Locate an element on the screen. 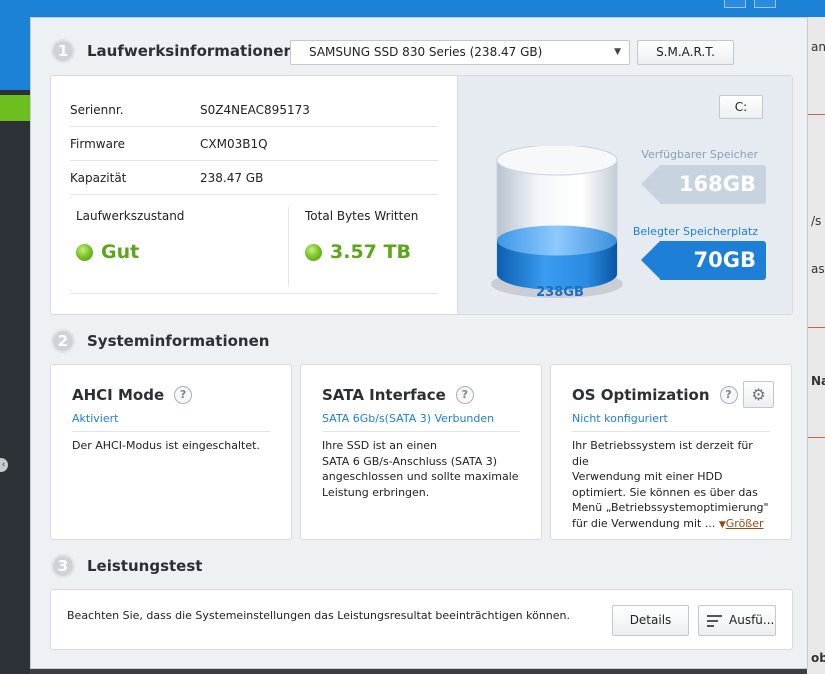 The height and width of the screenshot is (674, 825). more-link: Größer is located at coordinates (745, 523).